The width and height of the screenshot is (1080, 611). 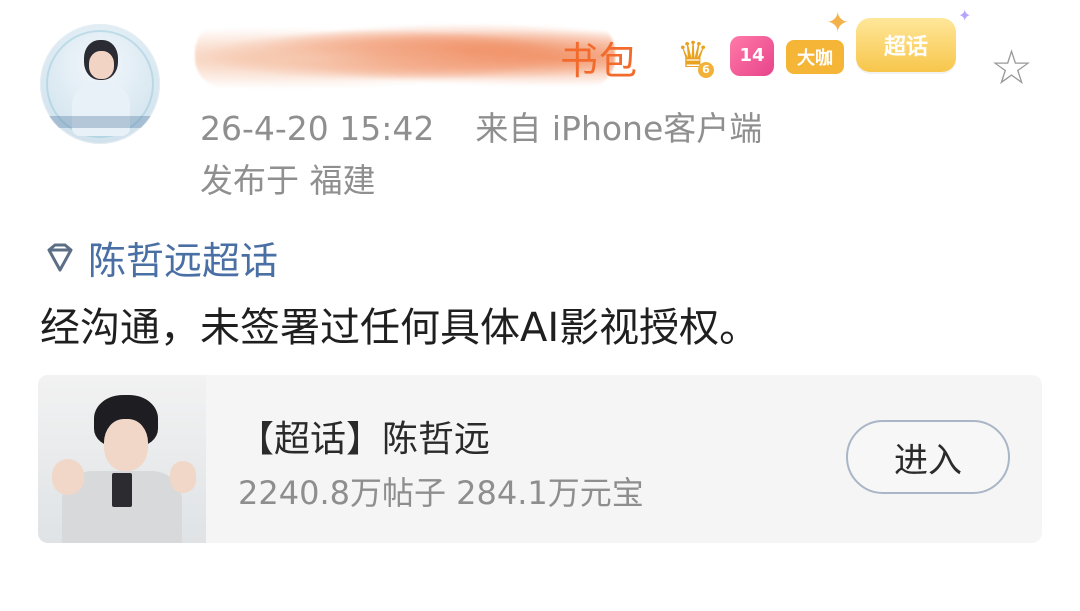 I want to click on topic-card-title: 【超话】陈哲远, so click(x=364, y=439).